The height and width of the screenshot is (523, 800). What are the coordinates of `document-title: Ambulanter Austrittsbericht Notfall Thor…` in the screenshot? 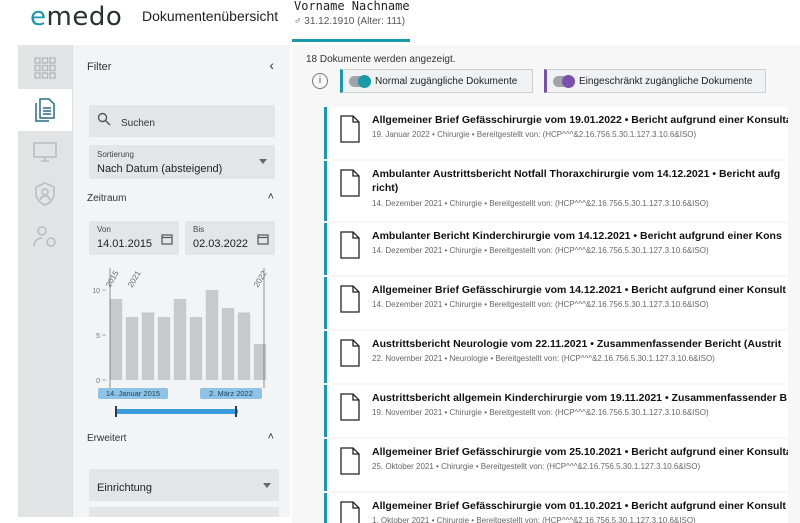 It's located at (576, 174).